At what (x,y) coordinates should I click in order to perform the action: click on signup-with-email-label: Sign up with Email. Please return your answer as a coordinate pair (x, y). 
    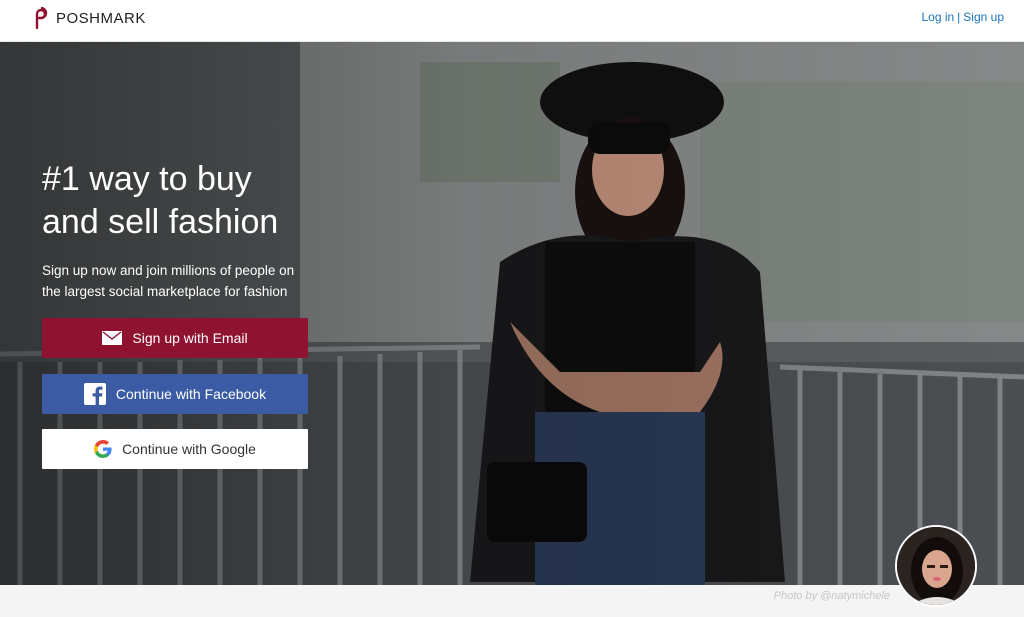
    Looking at the image, I should click on (190, 338).